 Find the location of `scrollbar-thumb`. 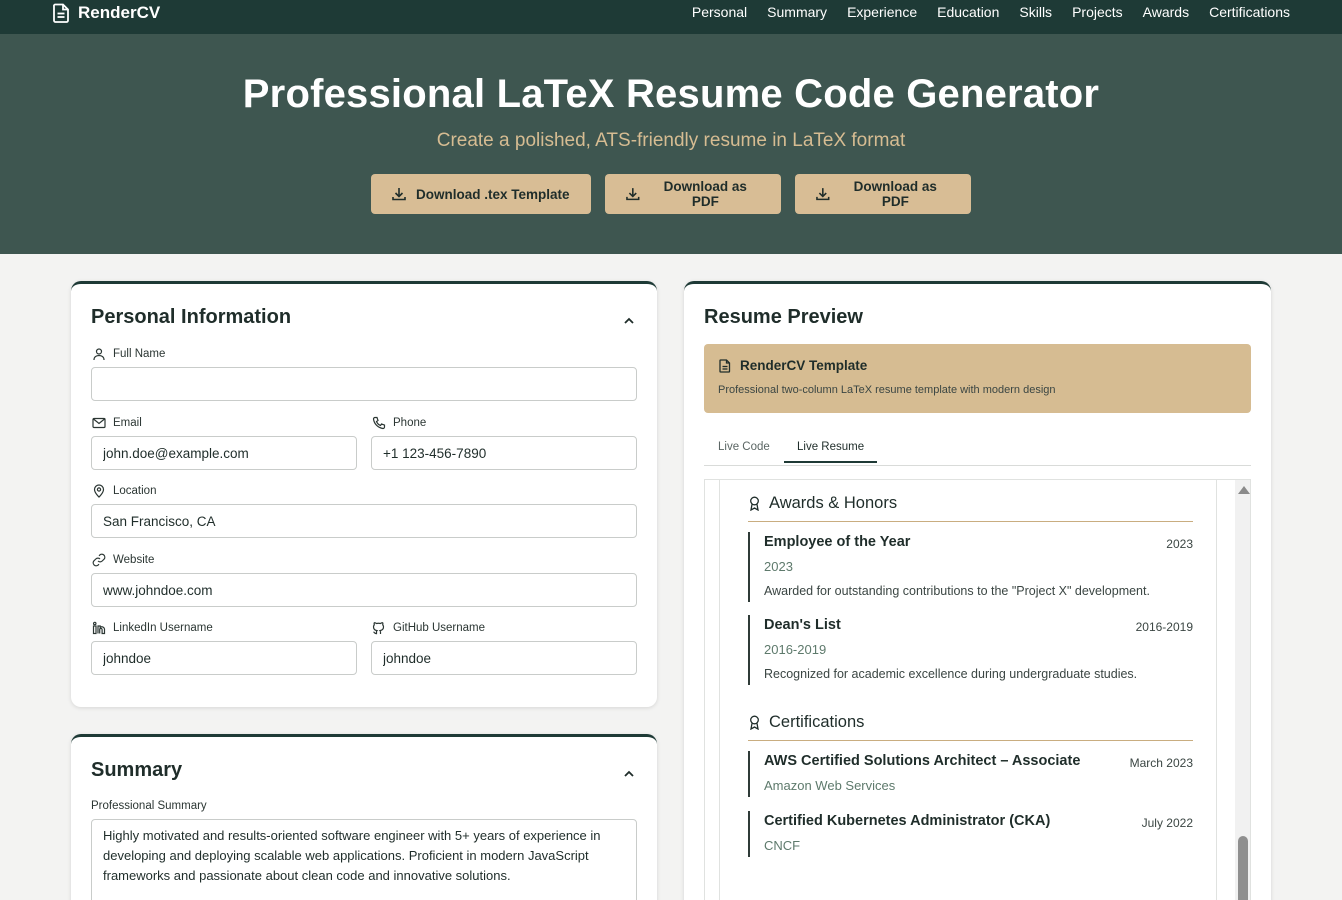

scrollbar-thumb is located at coordinates (1243, 868).